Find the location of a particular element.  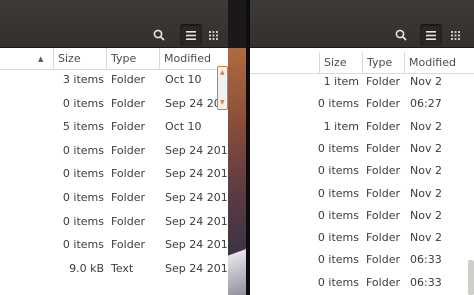

list-item: 3 items Folder Oct 10 is located at coordinates (114, 80).